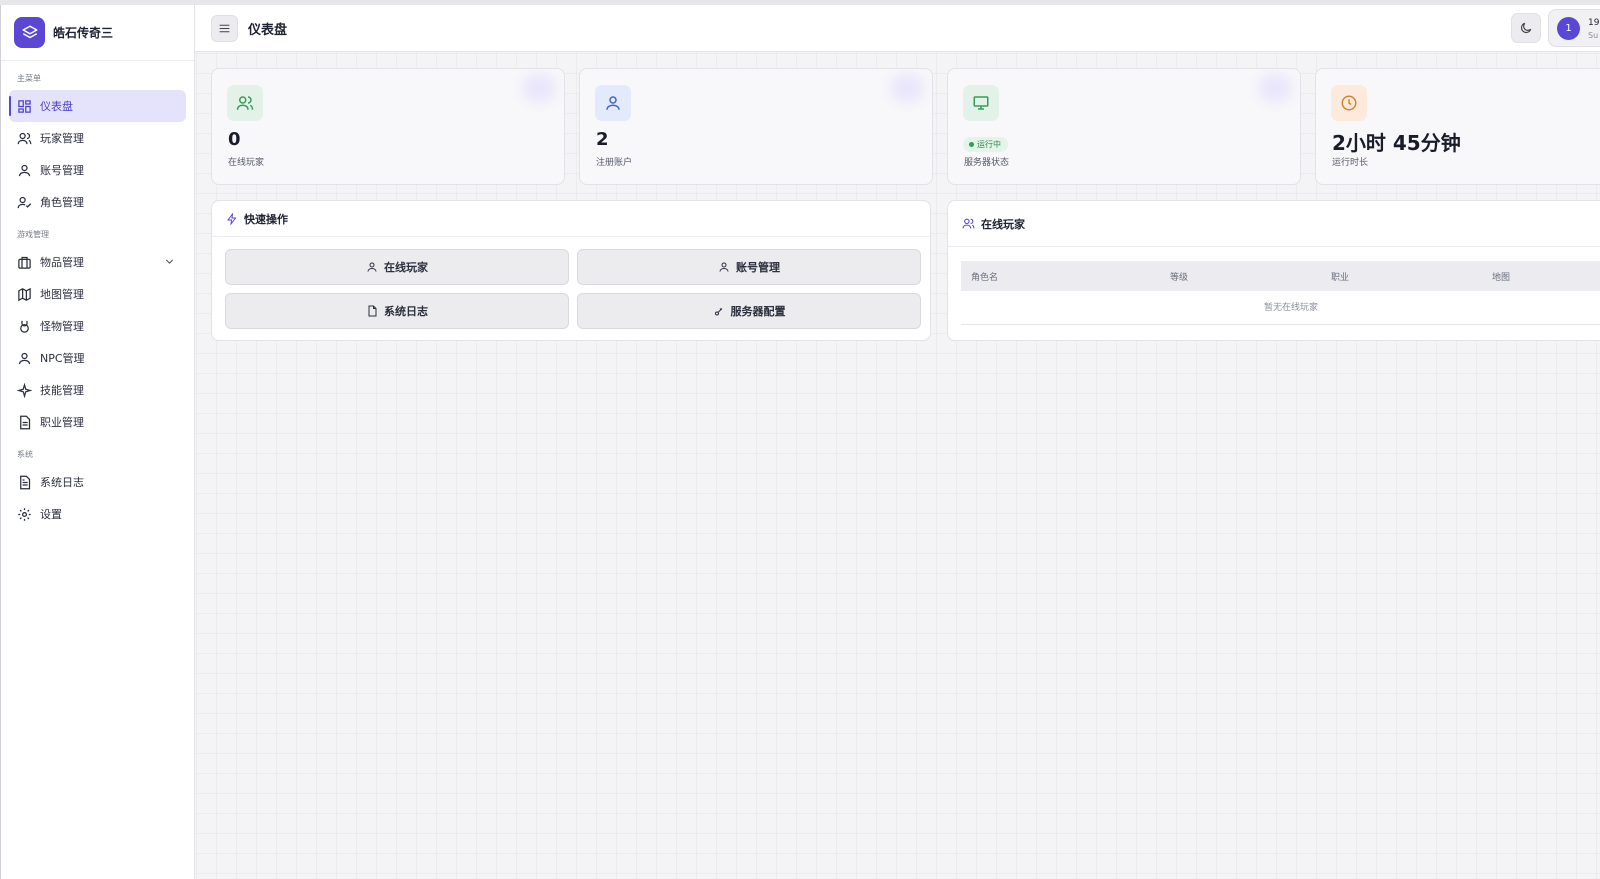 This screenshot has width=1600, height=879. Describe the element at coordinates (1179, 276) in the screenshot. I see `column-header-level: 等级` at that location.